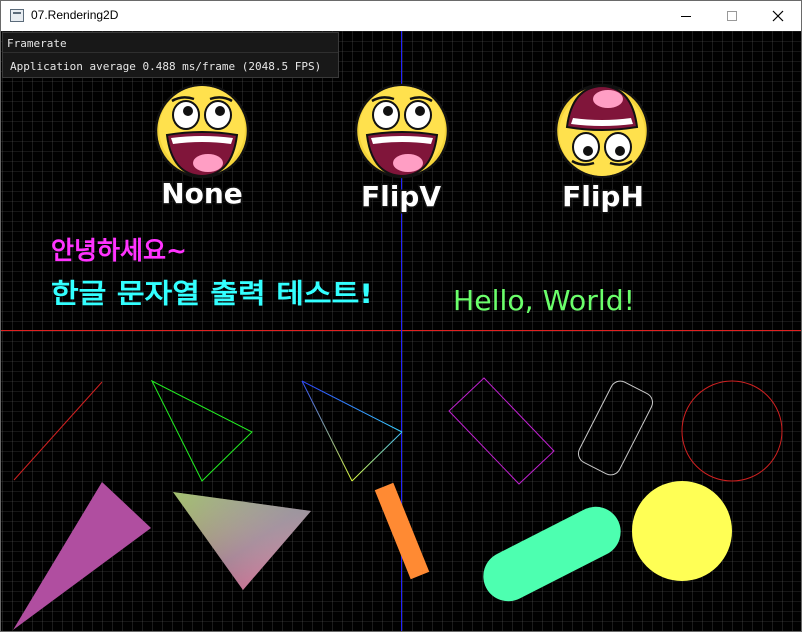  I want to click on hello-world-text: Hello, World!, so click(544, 300).